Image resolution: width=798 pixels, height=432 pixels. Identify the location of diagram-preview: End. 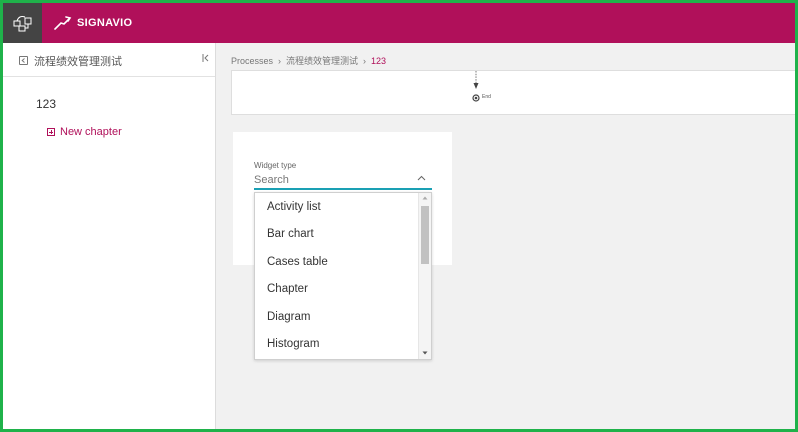
(513, 92).